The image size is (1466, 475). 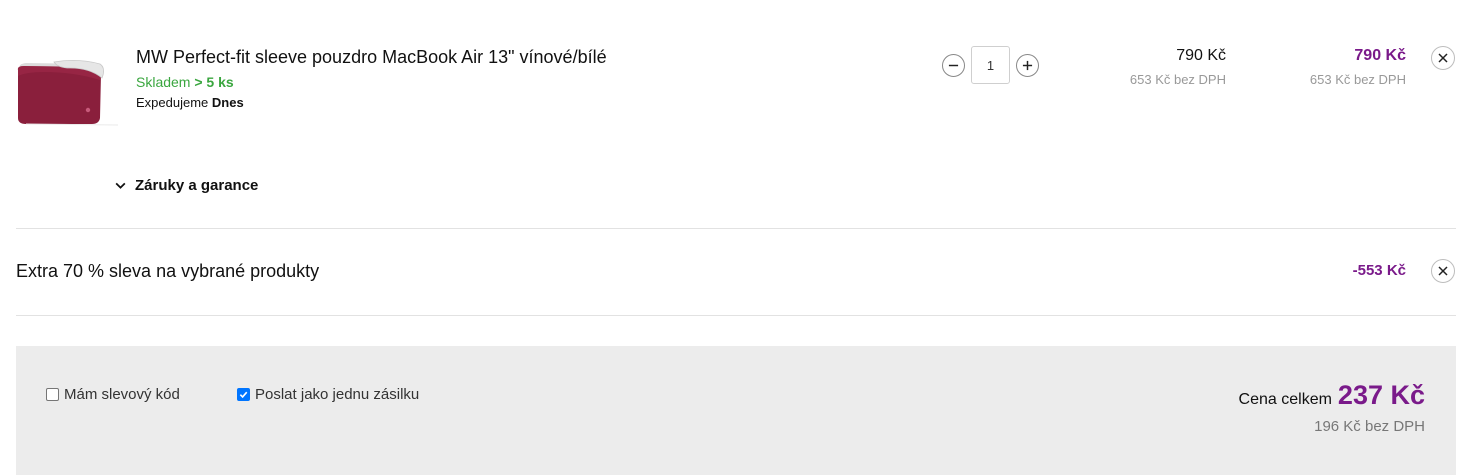 What do you see at coordinates (337, 394) in the screenshot?
I see `single-shipment-label: Poslat jako jednu zásilku` at bounding box center [337, 394].